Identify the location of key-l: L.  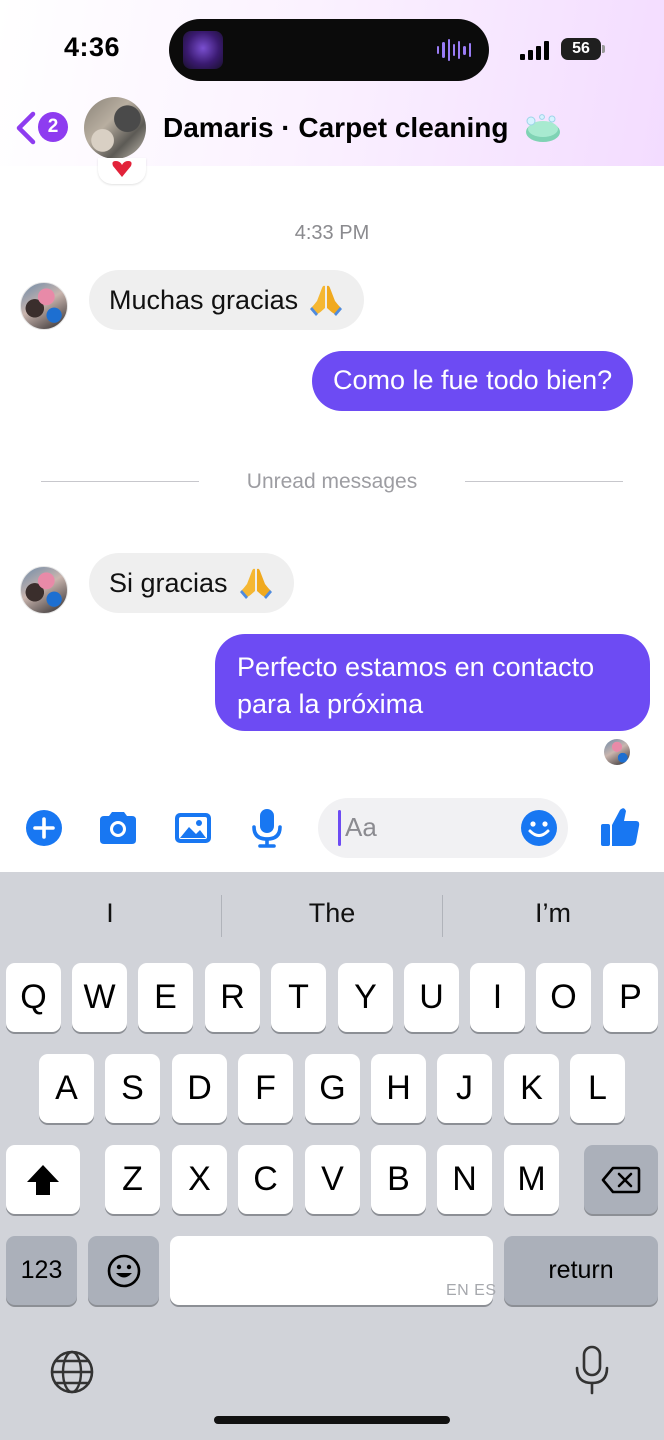
(597, 1088).